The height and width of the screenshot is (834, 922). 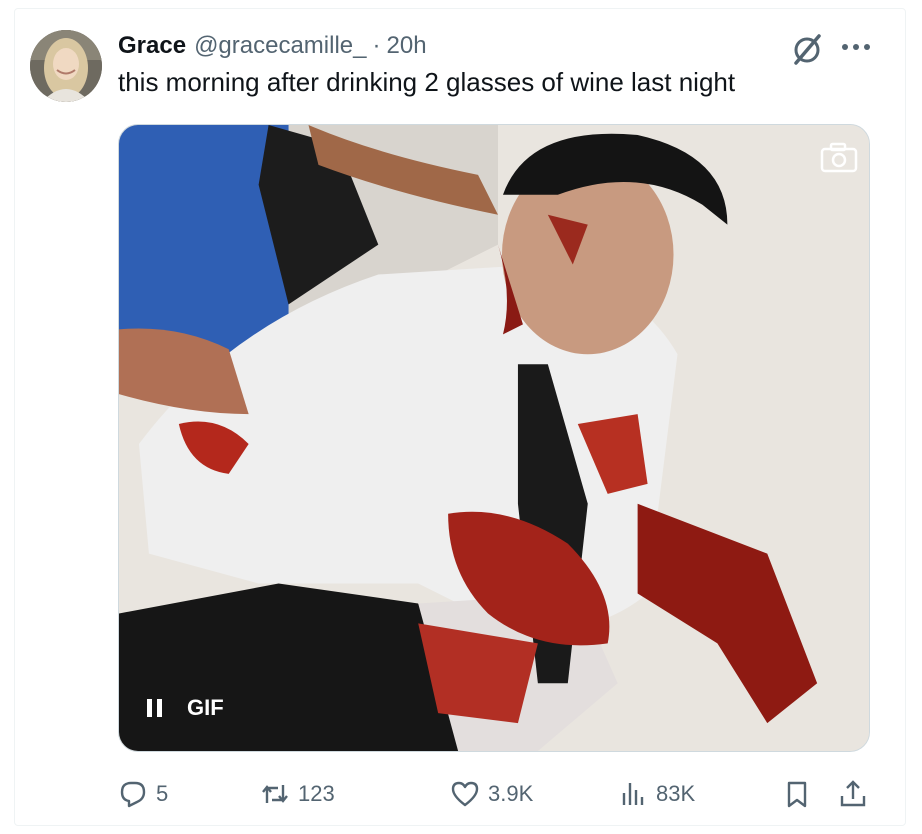 I want to click on view-count: 83K, so click(x=676, y=793).